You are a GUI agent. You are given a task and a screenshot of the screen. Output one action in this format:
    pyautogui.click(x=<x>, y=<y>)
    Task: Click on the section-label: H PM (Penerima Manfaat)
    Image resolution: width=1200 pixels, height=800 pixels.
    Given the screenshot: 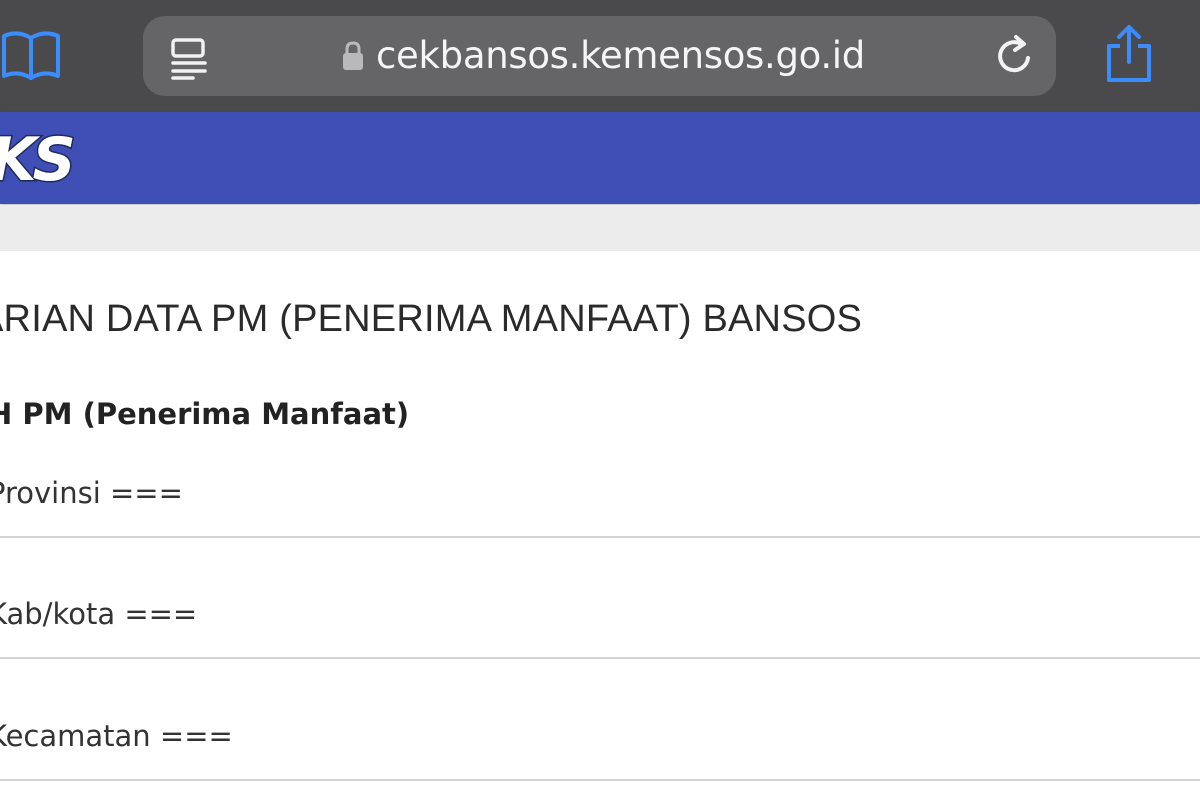 What is the action you would take?
    pyautogui.click(x=205, y=414)
    